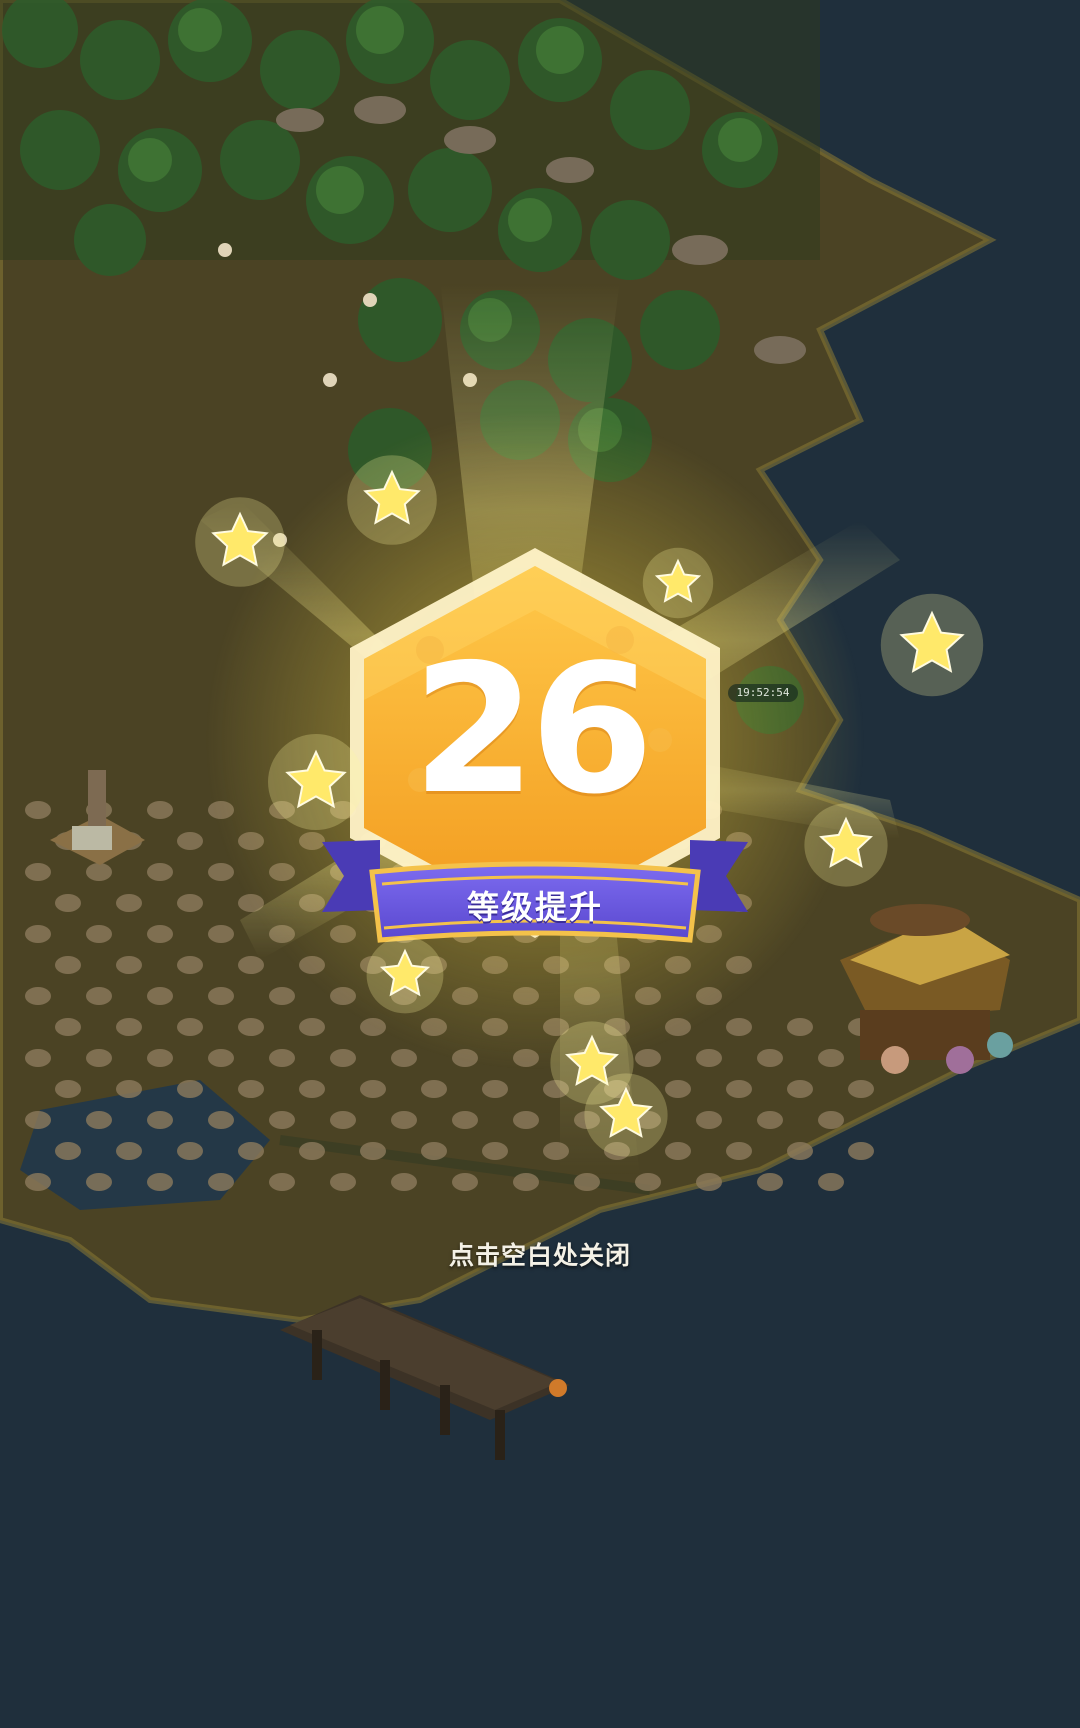  I want to click on level-number: 26, so click(533, 729).